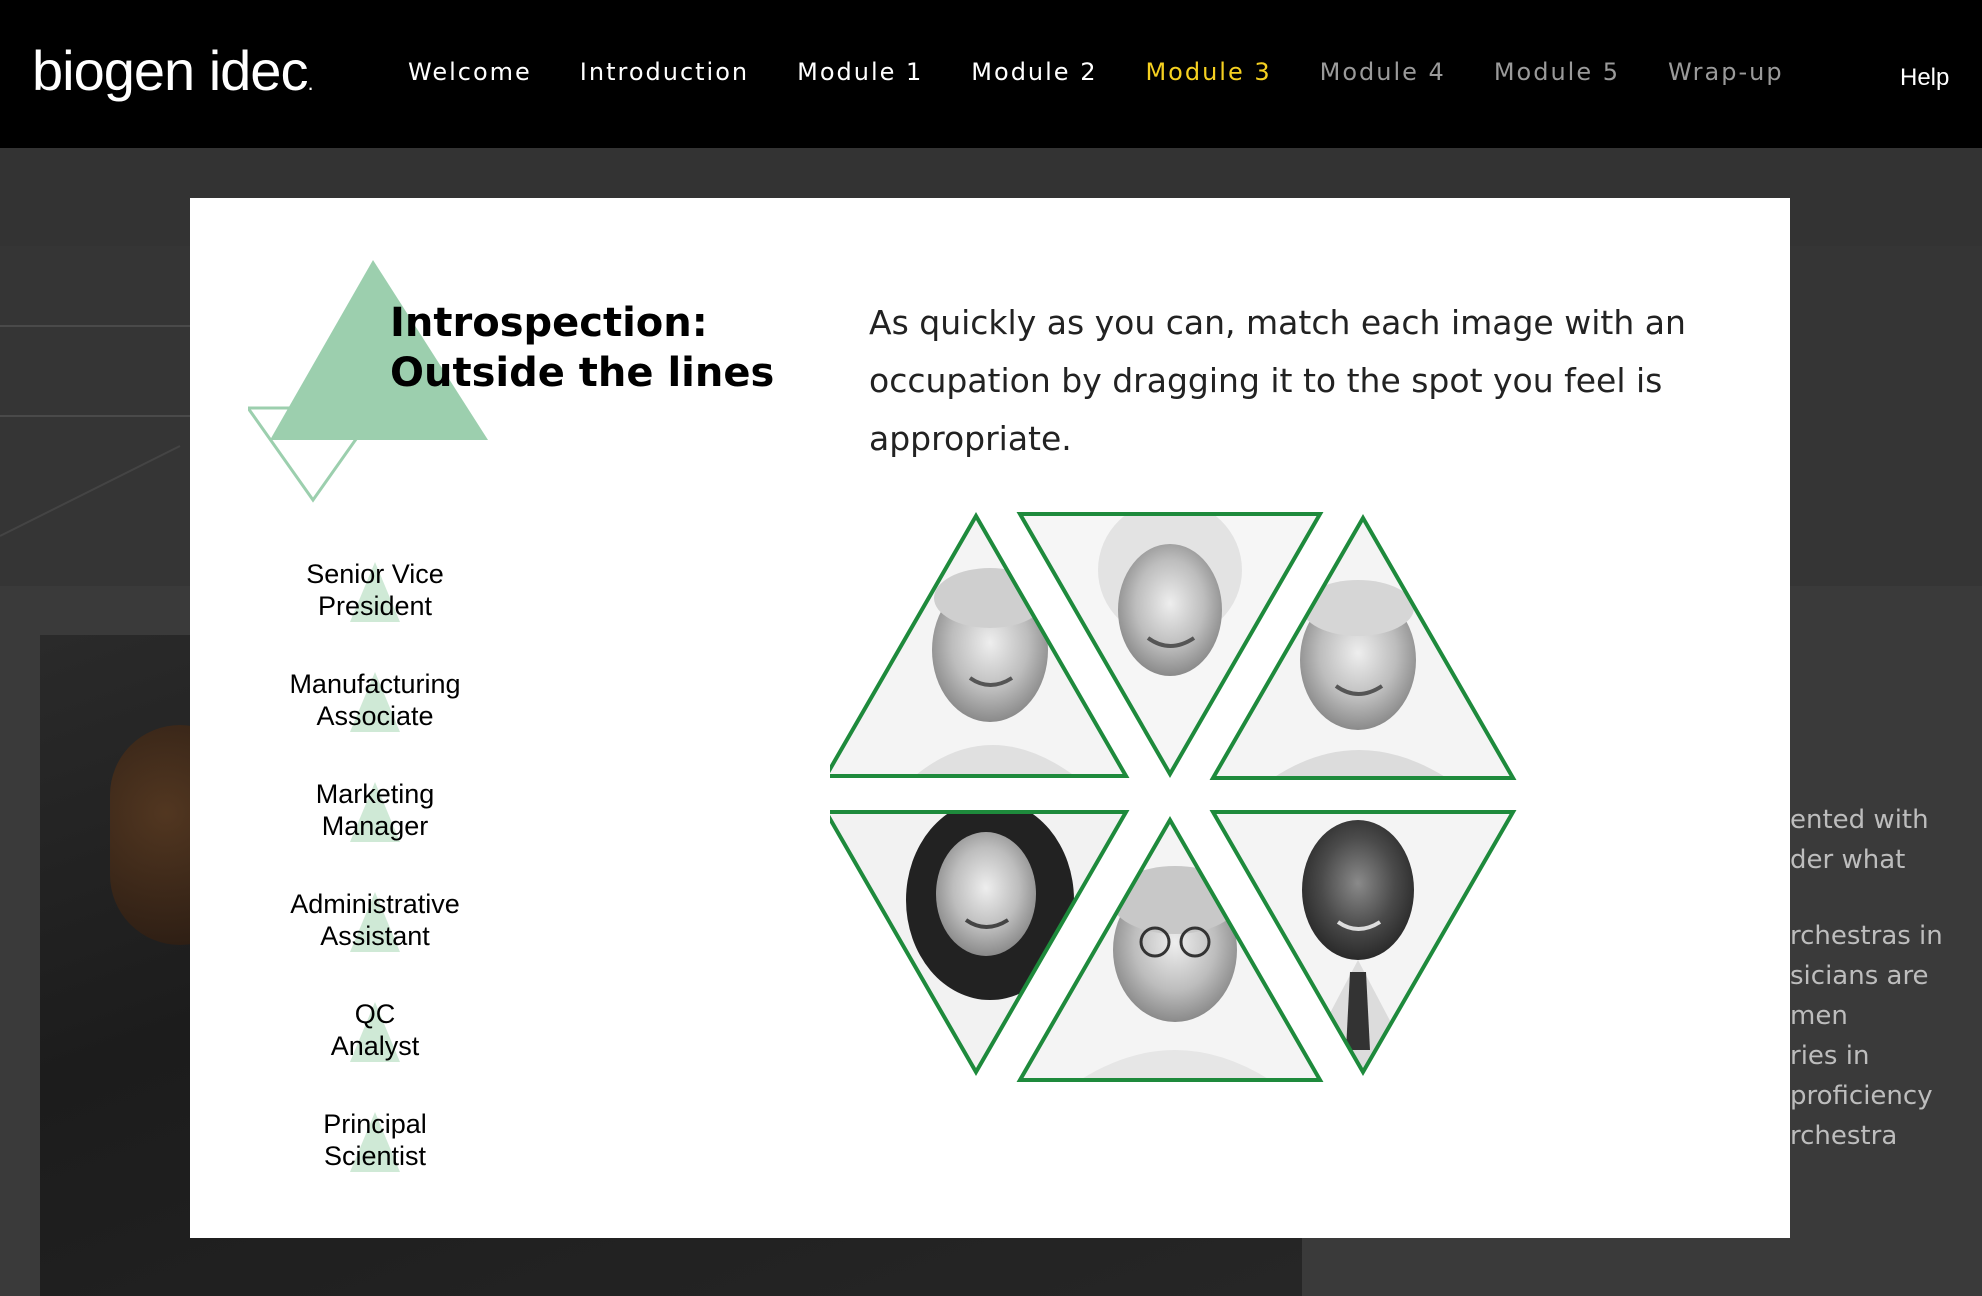  Describe the element at coordinates (310, 82) in the screenshot. I see `logo-mark: .` at that location.